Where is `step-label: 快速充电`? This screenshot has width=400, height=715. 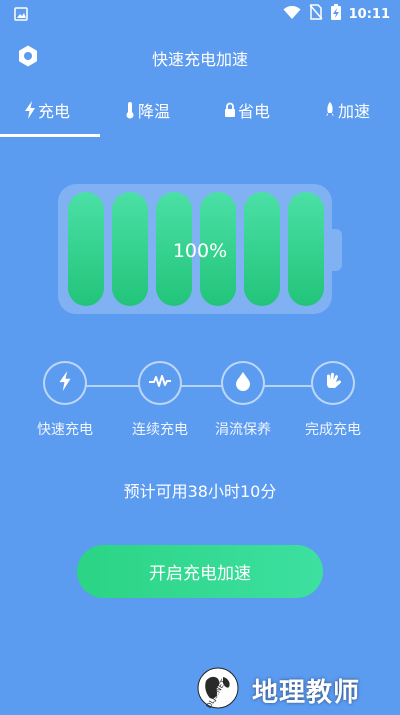
step-label: 快速充电 is located at coordinates (65, 430).